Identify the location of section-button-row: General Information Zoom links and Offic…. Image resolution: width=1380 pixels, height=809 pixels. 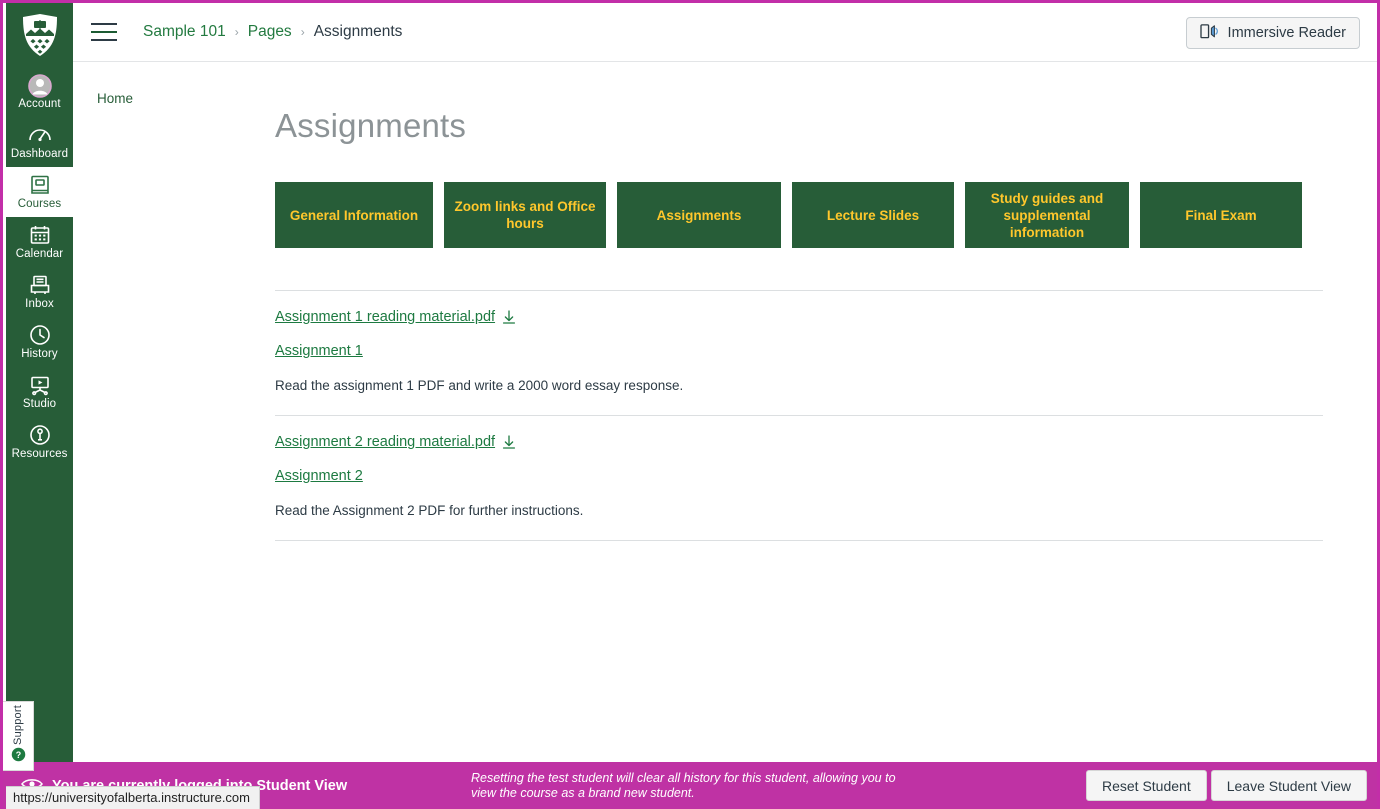
(826, 215).